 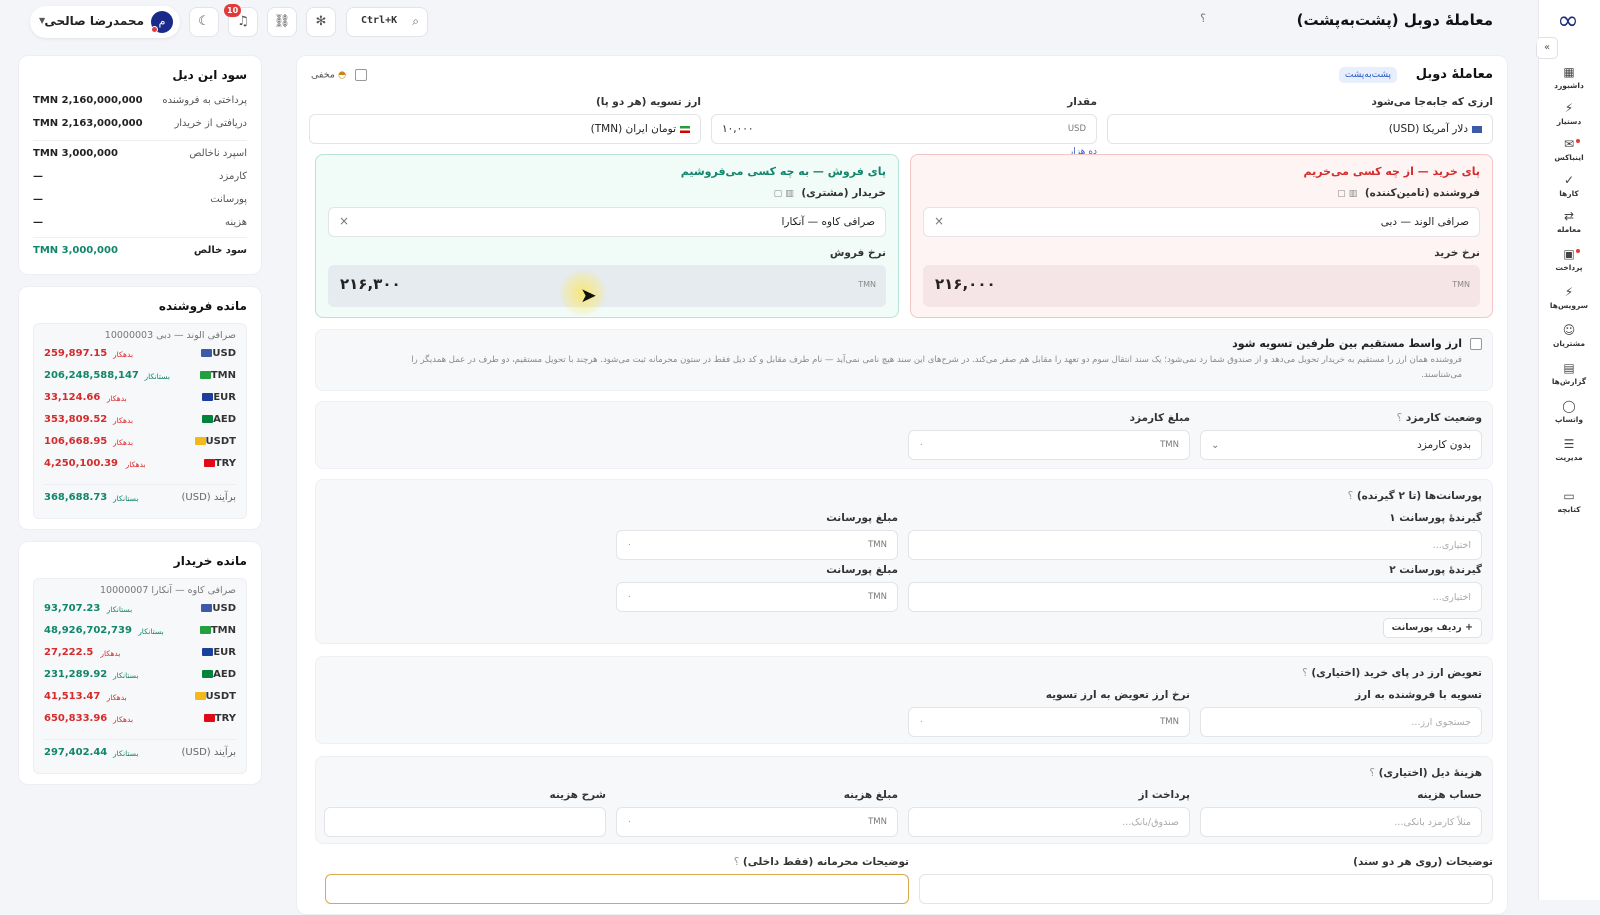 What do you see at coordinates (204, 22) in the screenshot?
I see `theme-toggle-button: ☾` at bounding box center [204, 22].